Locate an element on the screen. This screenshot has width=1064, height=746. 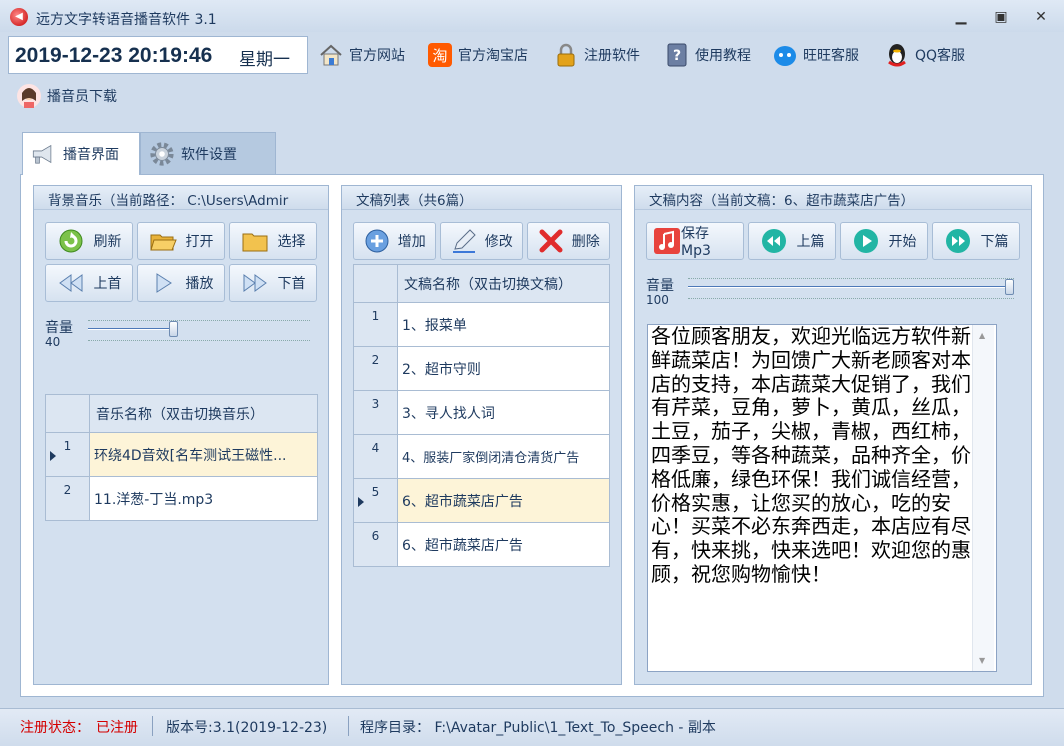
row-number: 4 is located at coordinates (375, 456).